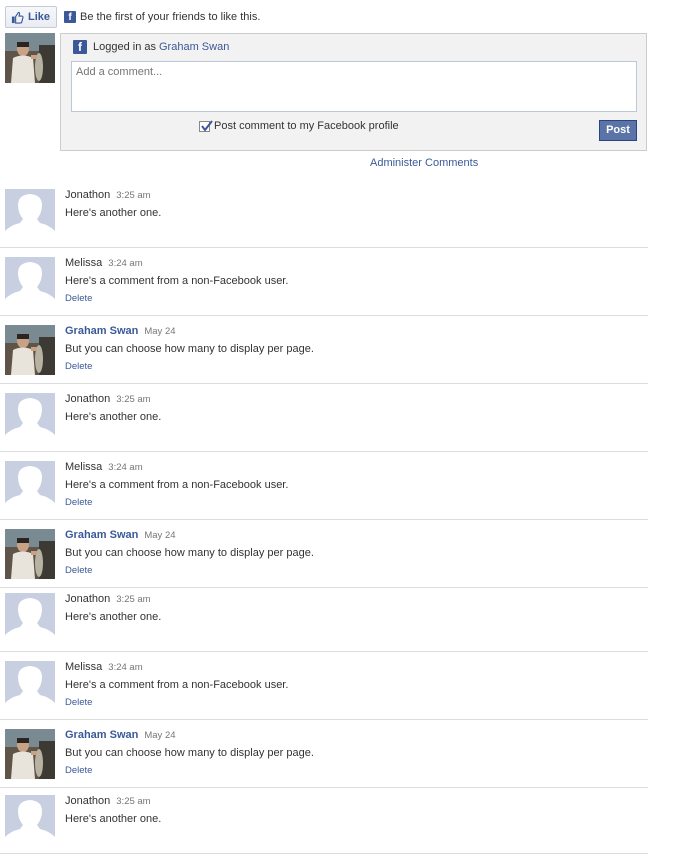  I want to click on logged-in-status: f Logged in as Graham Swan, so click(151, 47).